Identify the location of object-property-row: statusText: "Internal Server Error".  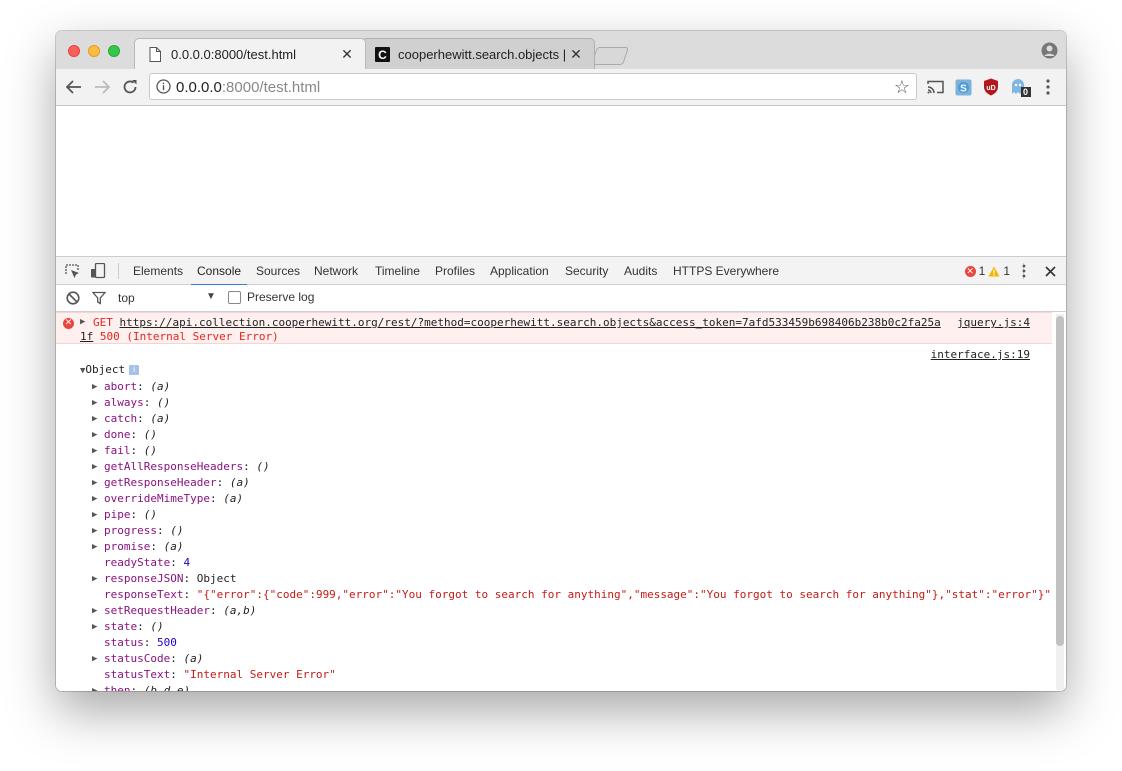
(220, 674).